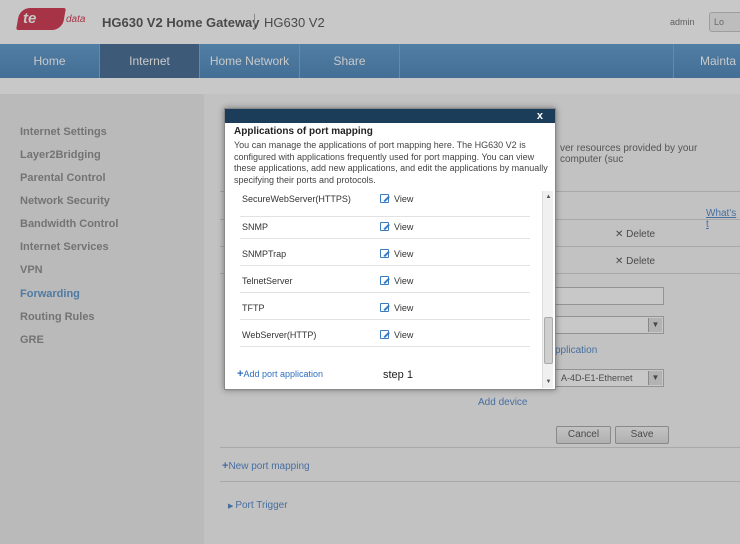  Describe the element at coordinates (296, 199) in the screenshot. I see `application-name: SecureWebServer(HTTPS)` at that location.